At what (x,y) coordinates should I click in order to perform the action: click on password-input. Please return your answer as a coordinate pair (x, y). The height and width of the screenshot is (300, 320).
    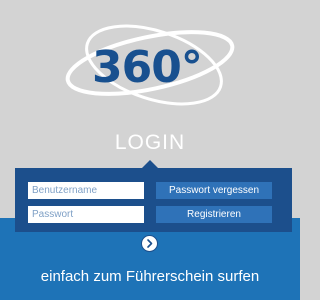
    Looking at the image, I should click on (86, 214).